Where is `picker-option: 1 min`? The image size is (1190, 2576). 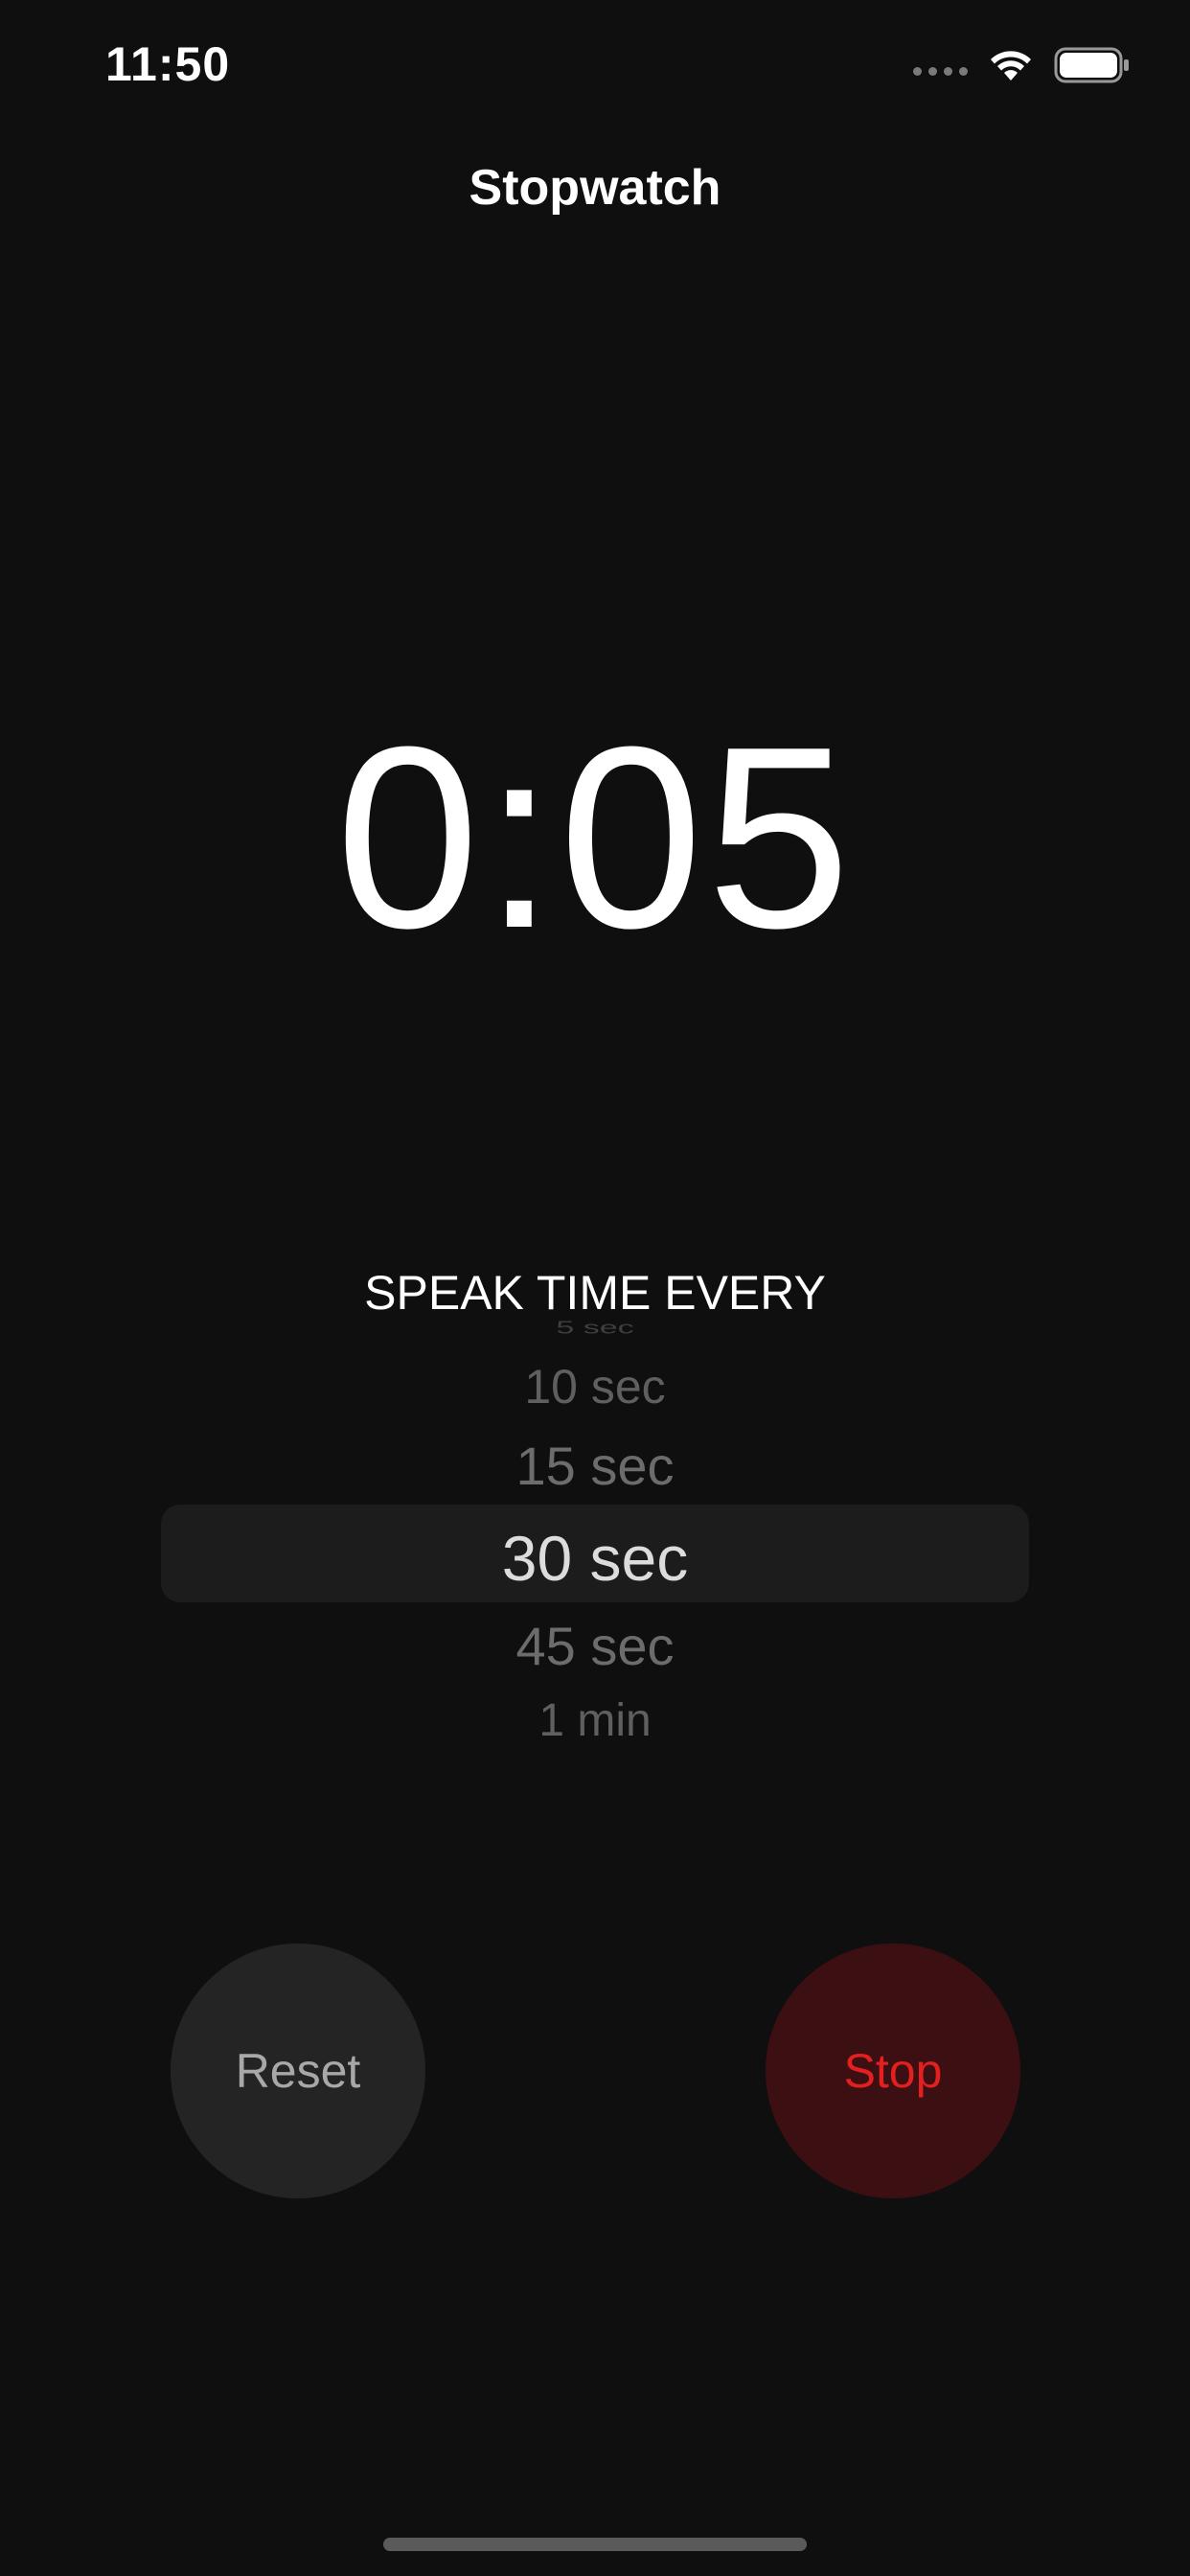 picker-option: 1 min is located at coordinates (595, 1720).